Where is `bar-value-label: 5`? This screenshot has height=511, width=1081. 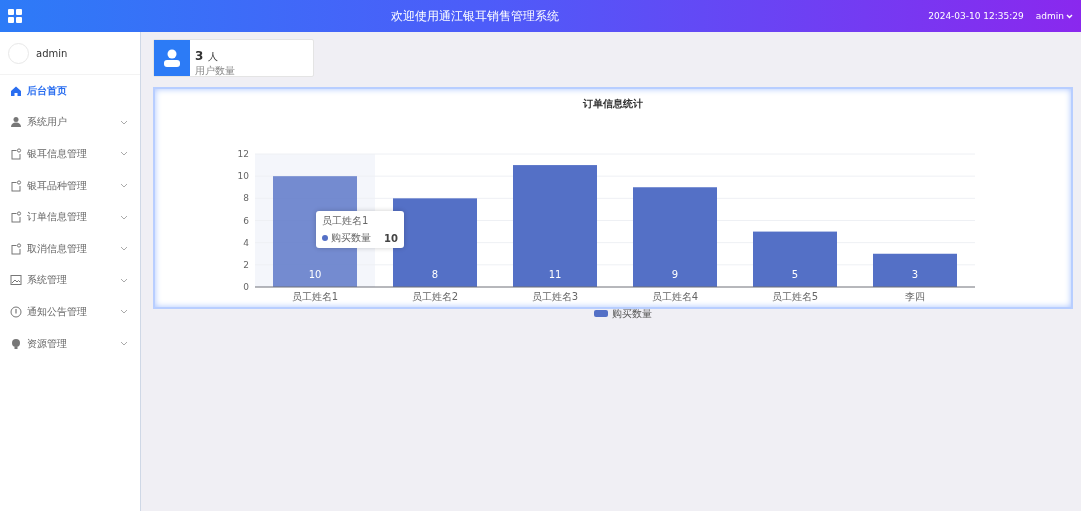
bar-value-label: 5 is located at coordinates (795, 274).